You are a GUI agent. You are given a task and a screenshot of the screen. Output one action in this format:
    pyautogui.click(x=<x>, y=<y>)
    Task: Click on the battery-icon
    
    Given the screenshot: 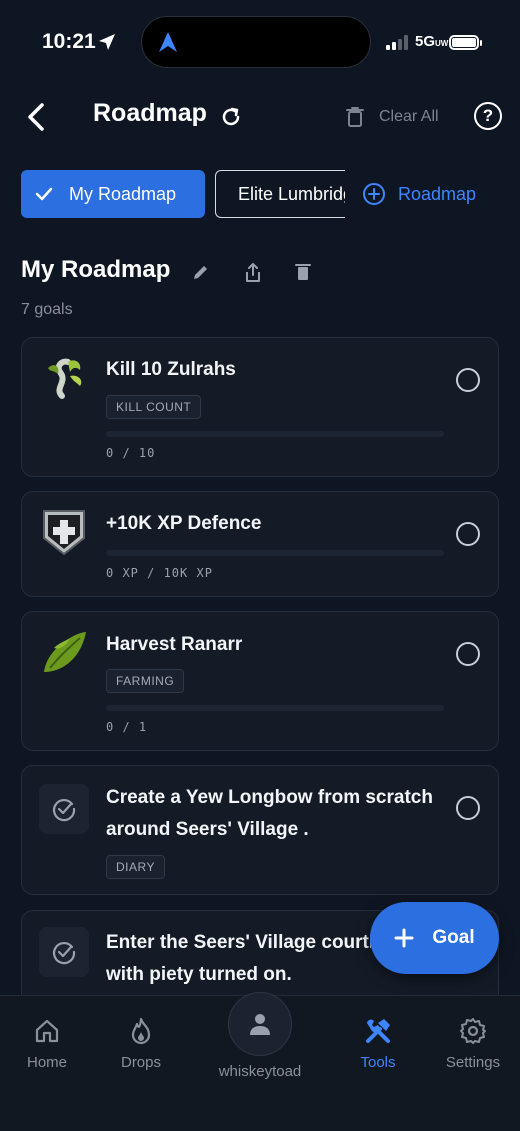 What is the action you would take?
    pyautogui.click(x=465, y=42)
    